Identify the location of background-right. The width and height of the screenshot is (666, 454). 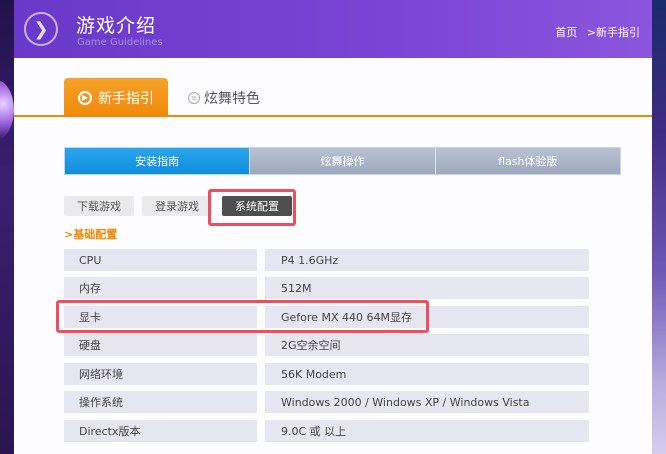
(659, 227).